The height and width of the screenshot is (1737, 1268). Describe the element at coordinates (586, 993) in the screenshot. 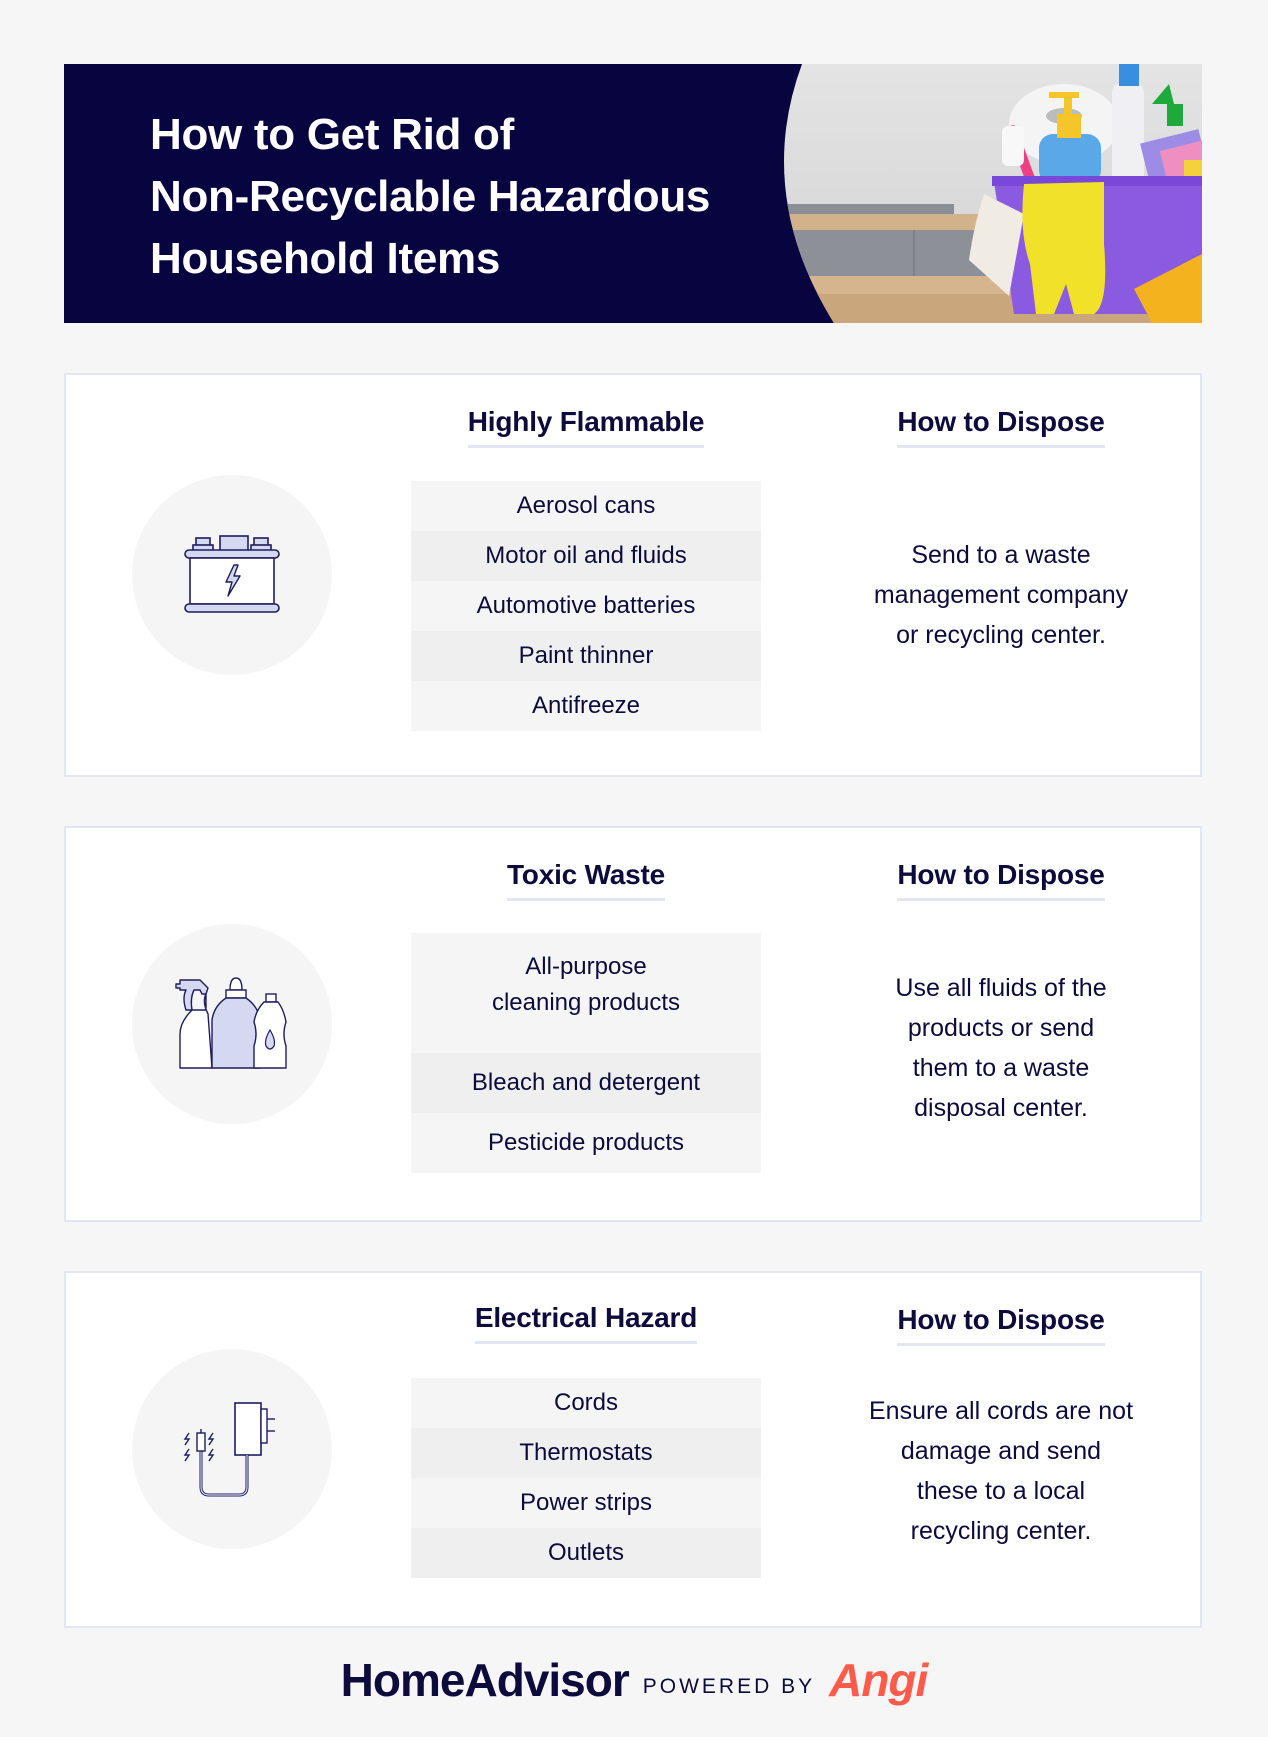

I see `list-item: All-purpose cleaning products` at that location.